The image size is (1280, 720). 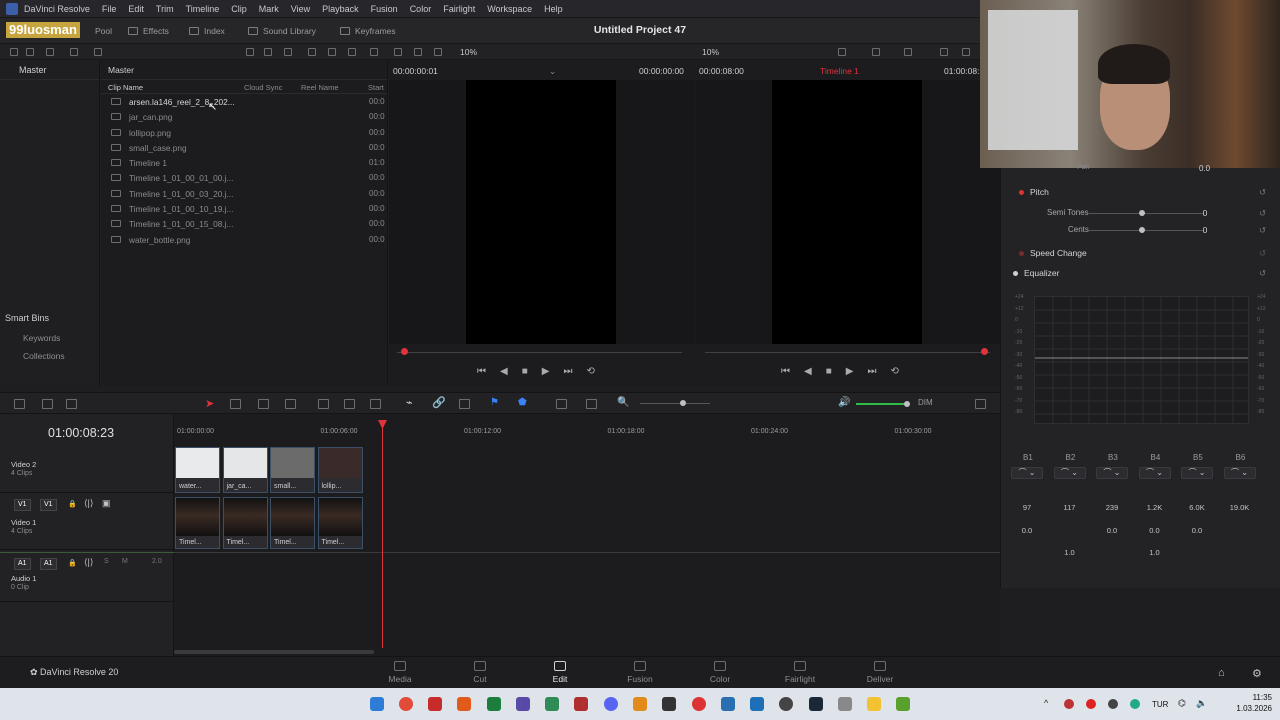 What do you see at coordinates (375, 404) in the screenshot?
I see `replace-clip-icon` at bounding box center [375, 404].